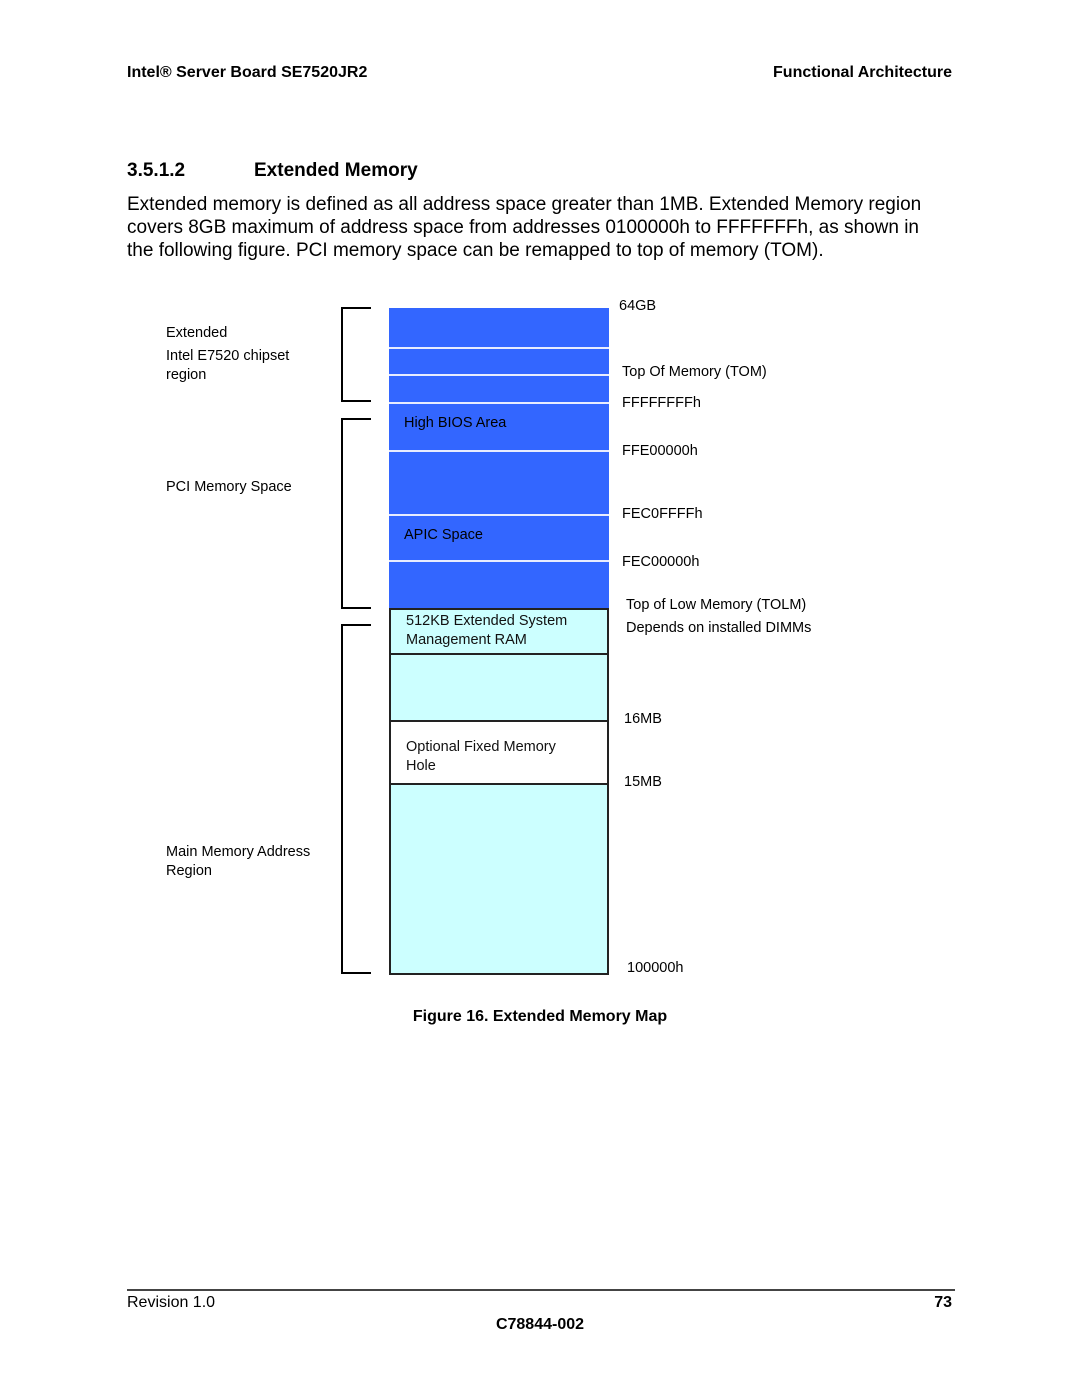 The width and height of the screenshot is (1080, 1397). Describe the element at coordinates (238, 852) in the screenshot. I see `region-label-main-memory: Main Memory Address` at that location.